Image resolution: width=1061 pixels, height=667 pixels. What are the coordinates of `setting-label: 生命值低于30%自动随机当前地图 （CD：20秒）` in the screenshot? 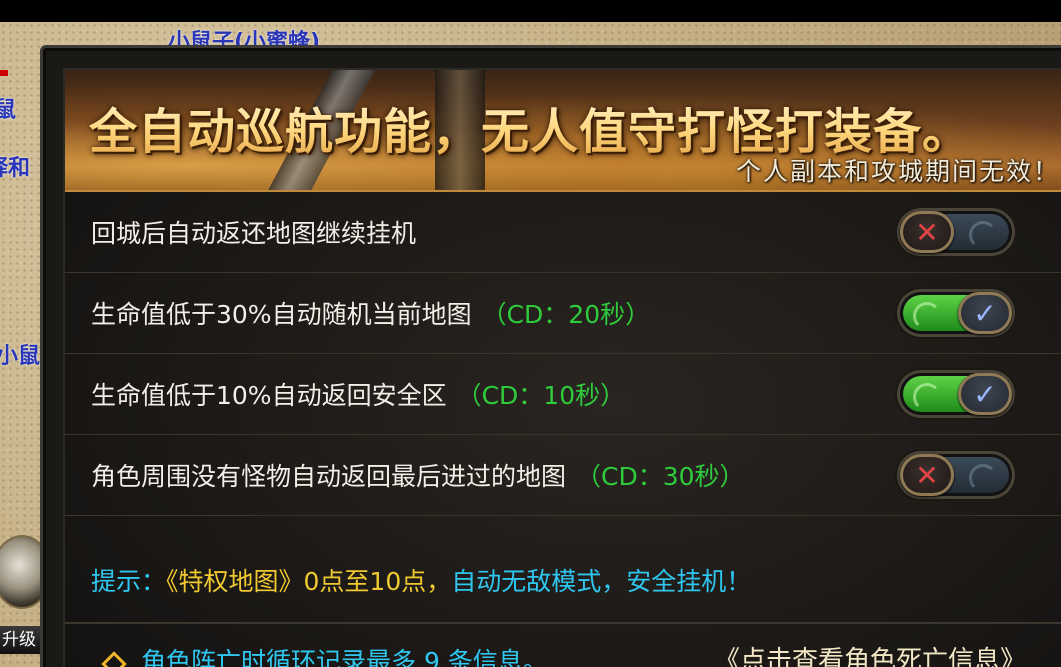 It's located at (371, 314).